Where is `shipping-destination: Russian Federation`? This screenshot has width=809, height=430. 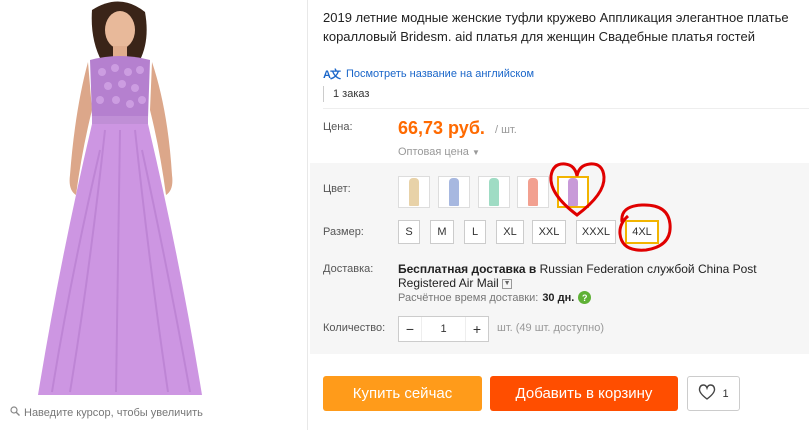 shipping-destination: Russian Federation is located at coordinates (592, 269).